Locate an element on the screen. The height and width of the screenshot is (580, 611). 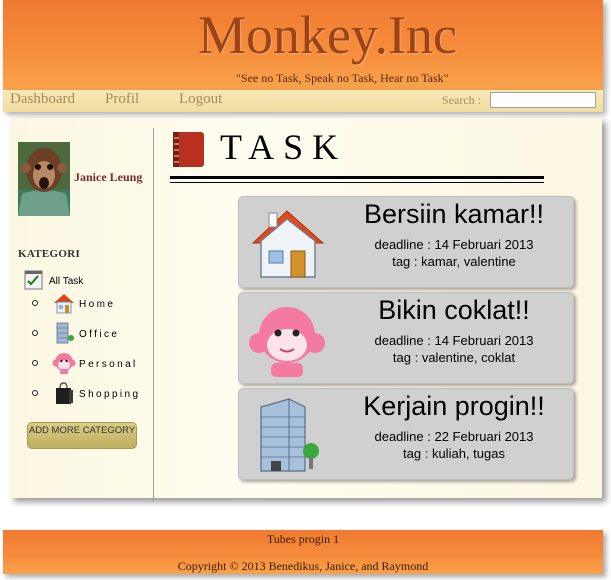
category-office: Office is located at coordinates (92, 335).